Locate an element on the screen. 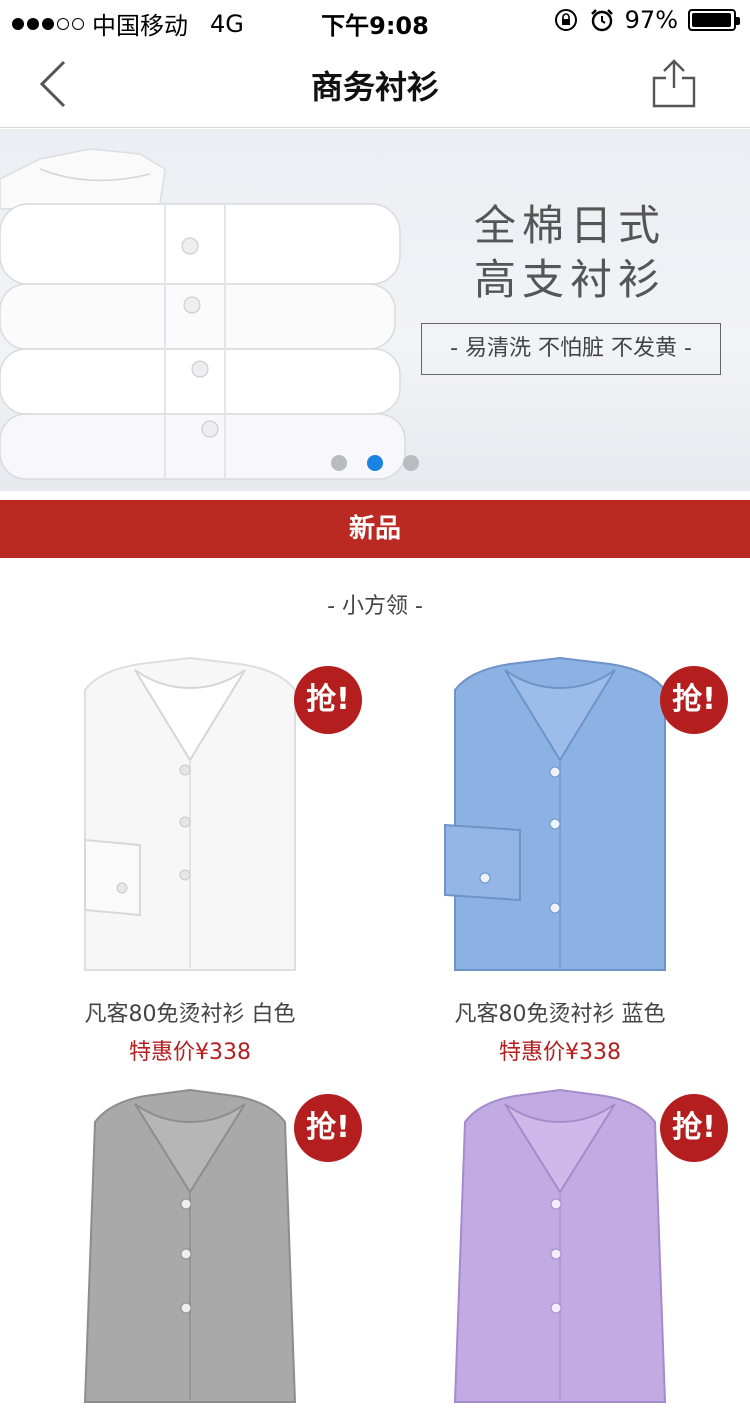  share-button is located at coordinates (674, 84).